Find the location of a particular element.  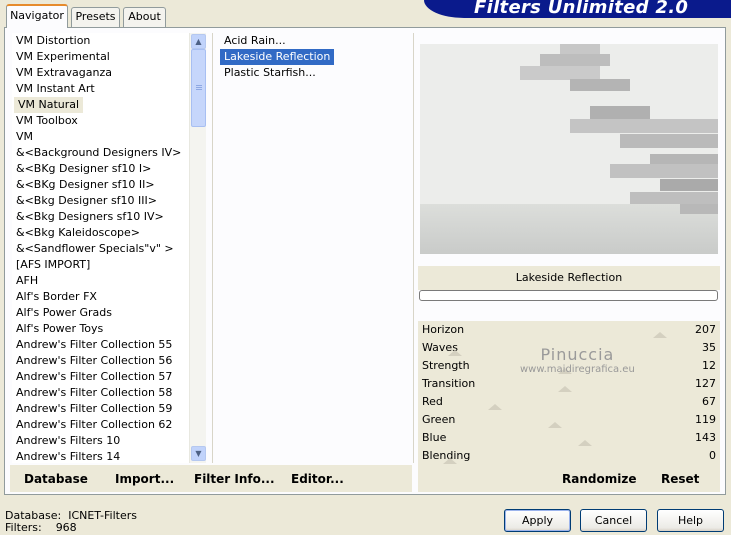

category-item: Andrew's Filter Collection 58 is located at coordinates (101, 393).